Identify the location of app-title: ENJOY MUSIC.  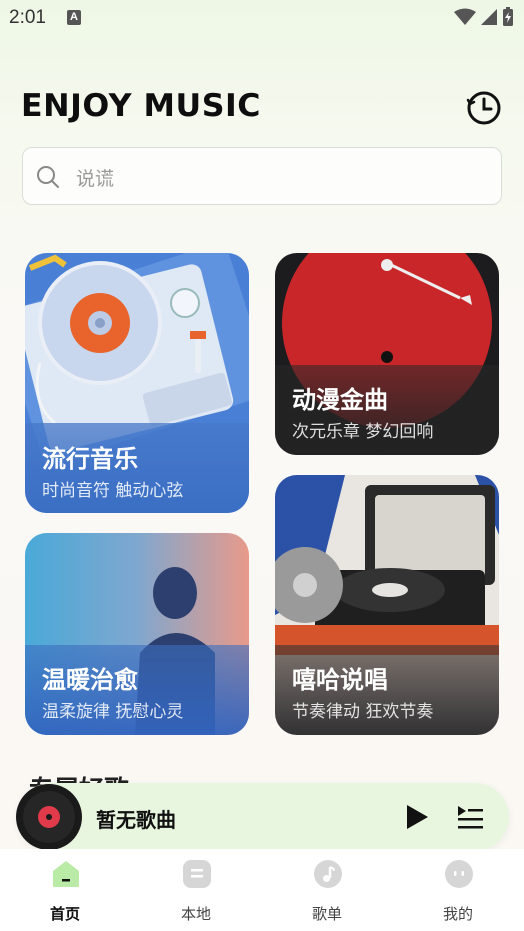
(141, 106).